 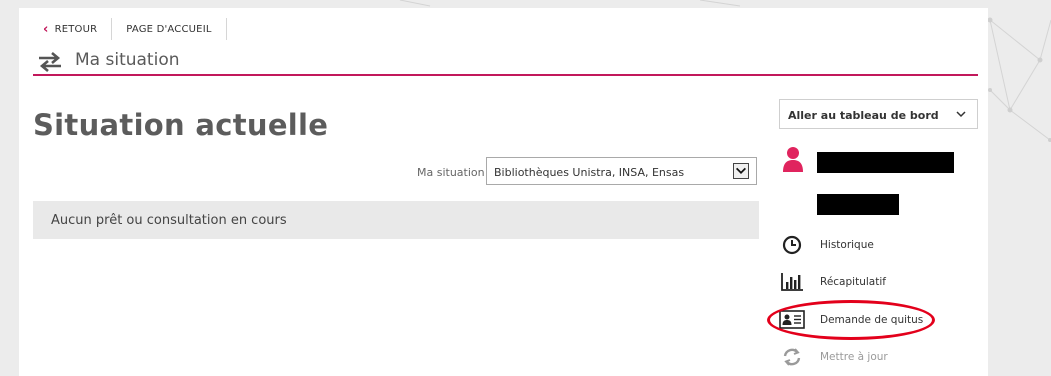 I want to click on section-title: Ma situation, so click(x=127, y=60).